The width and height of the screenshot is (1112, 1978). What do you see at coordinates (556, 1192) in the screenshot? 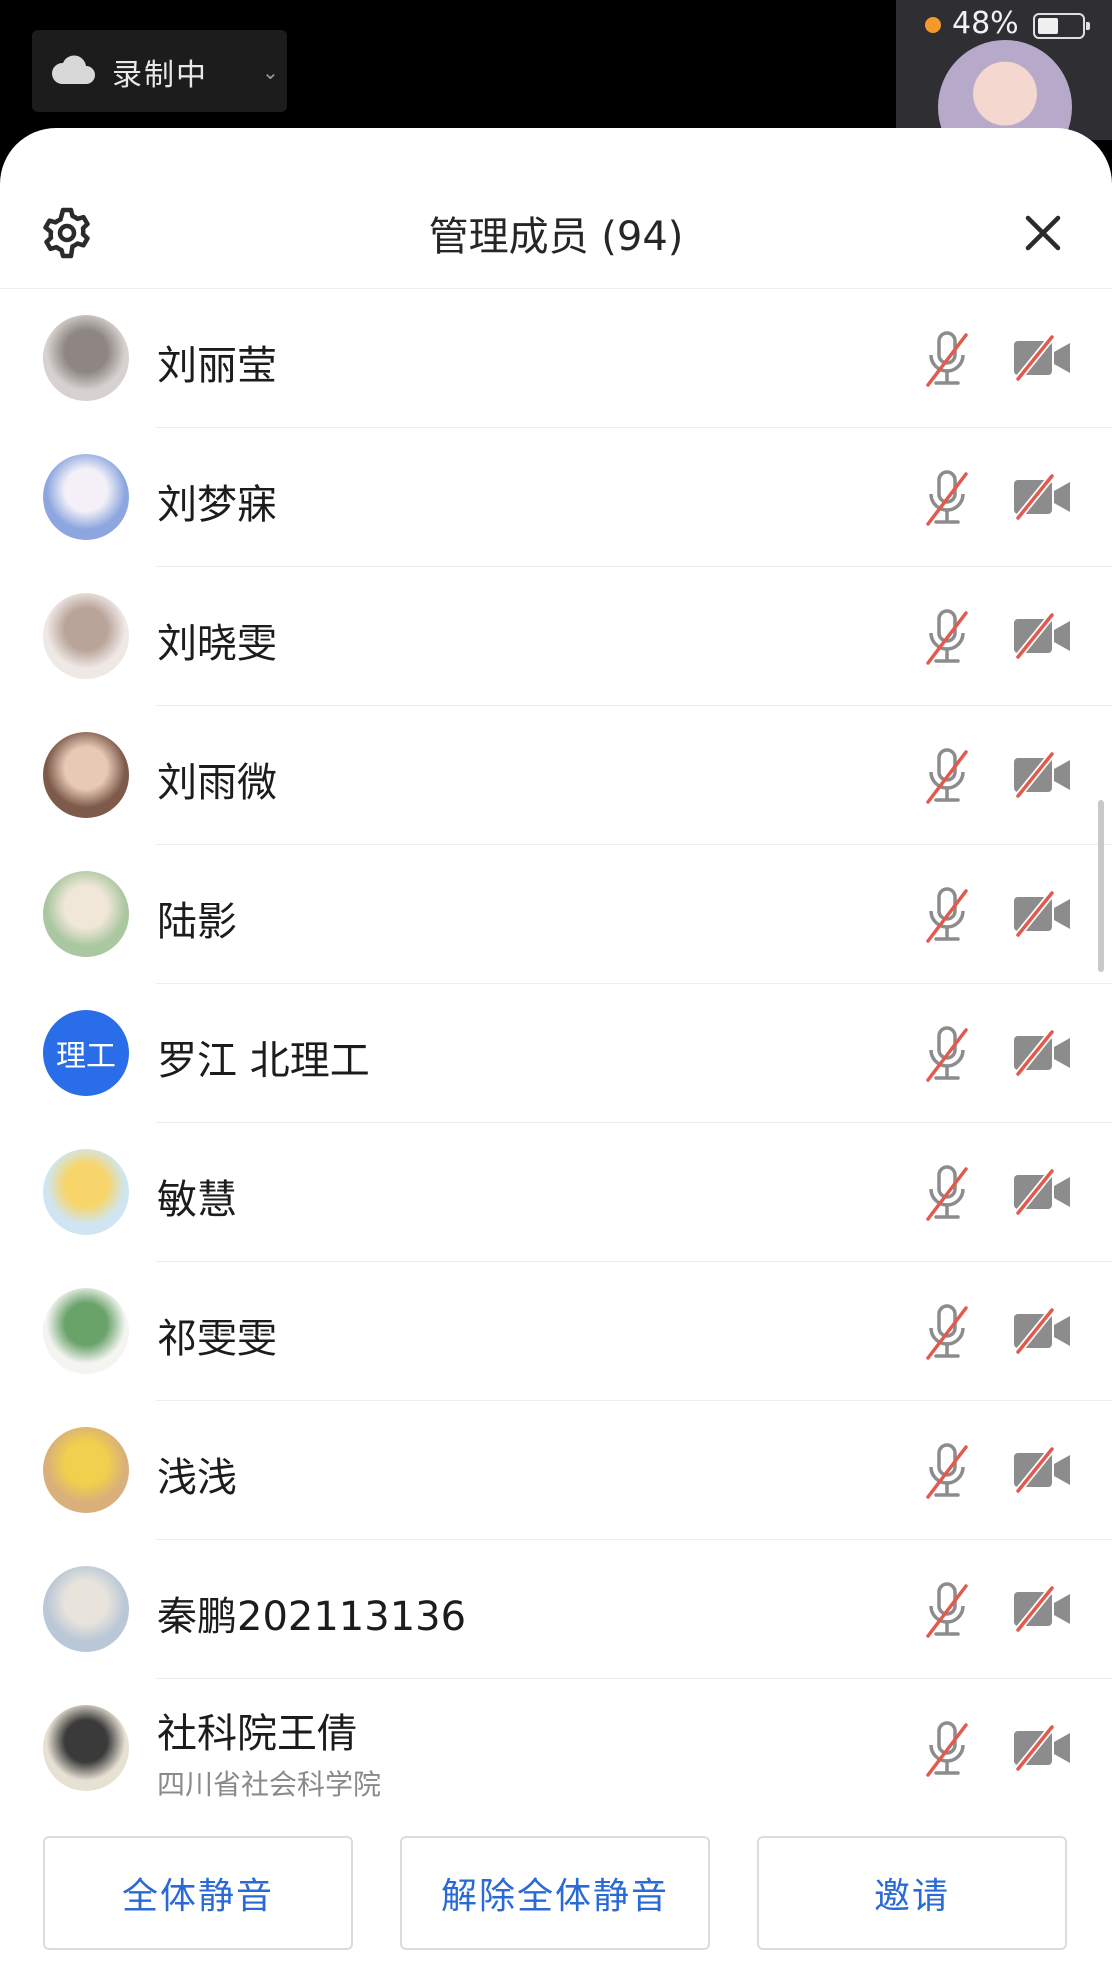
I see `member-row: 敏慧` at bounding box center [556, 1192].